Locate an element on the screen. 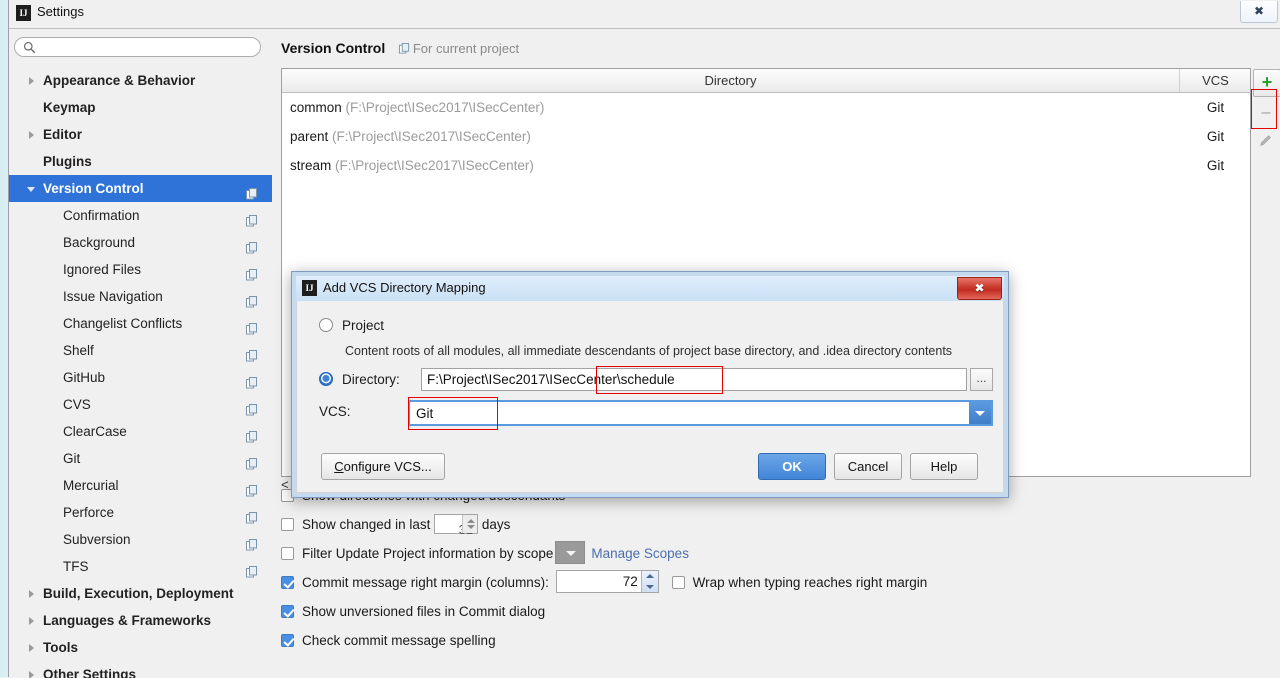 The width and height of the screenshot is (1280, 678). sidebar-item-git: Git is located at coordinates (140, 458).